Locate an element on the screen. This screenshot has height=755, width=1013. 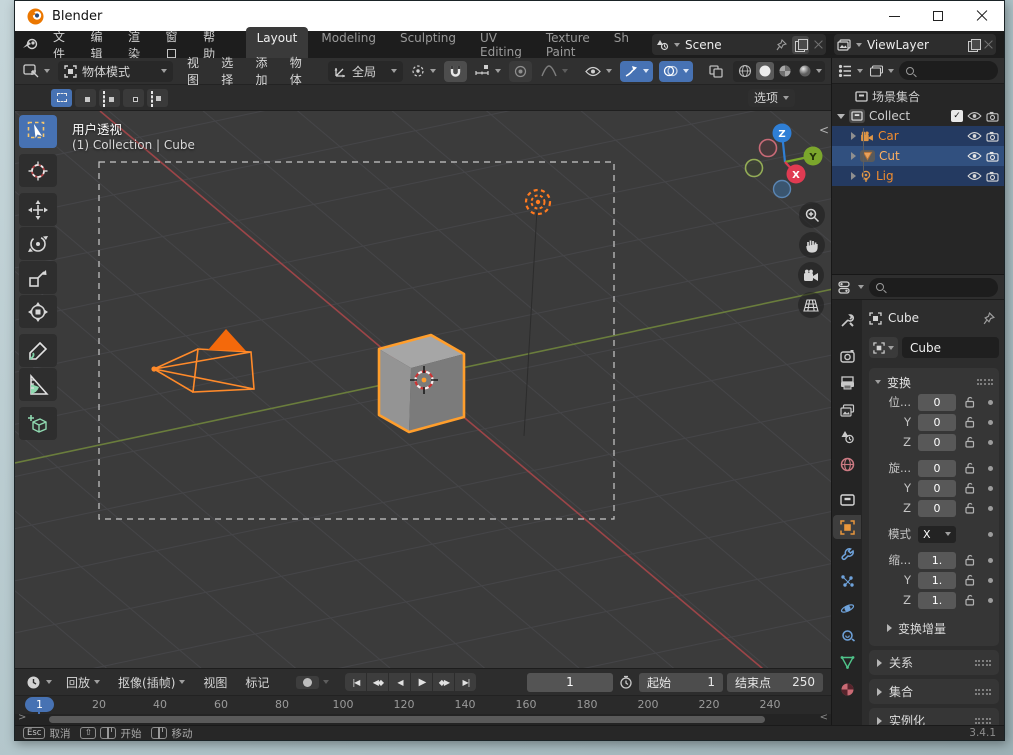
camera-object-name: Car is located at coordinates (920, 136).